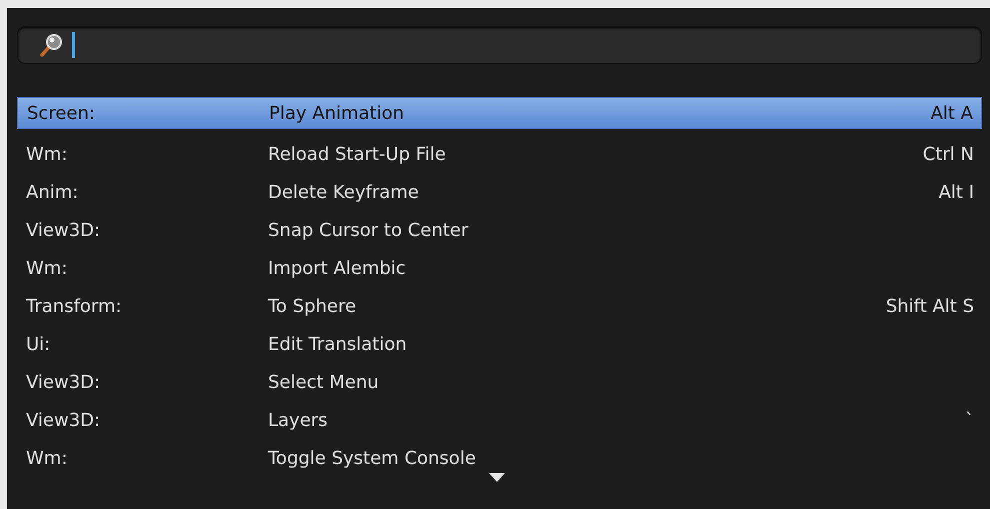 This screenshot has height=509, width=990. What do you see at coordinates (51, 45) in the screenshot?
I see `search-icon` at bounding box center [51, 45].